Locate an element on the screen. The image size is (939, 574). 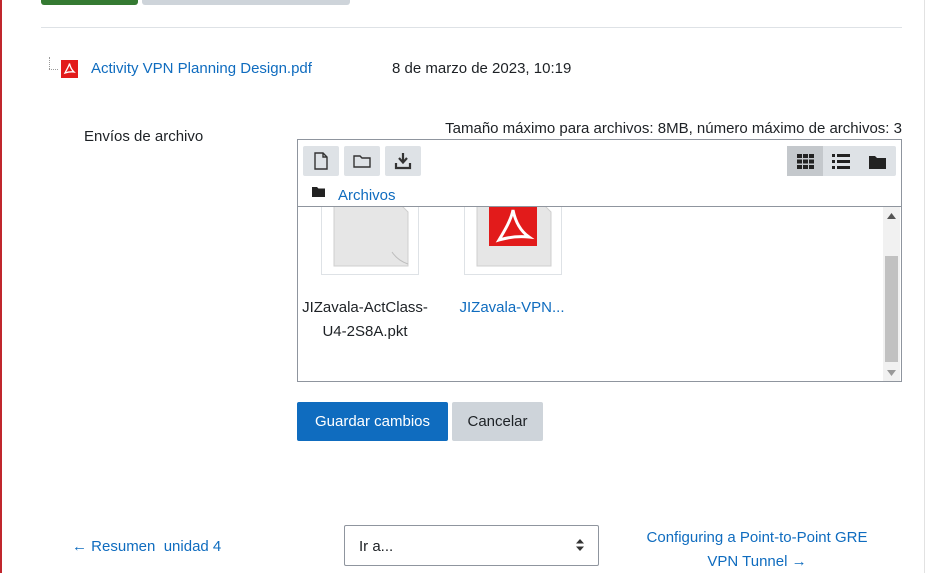
scroll-down-arrow is located at coordinates (891, 372).